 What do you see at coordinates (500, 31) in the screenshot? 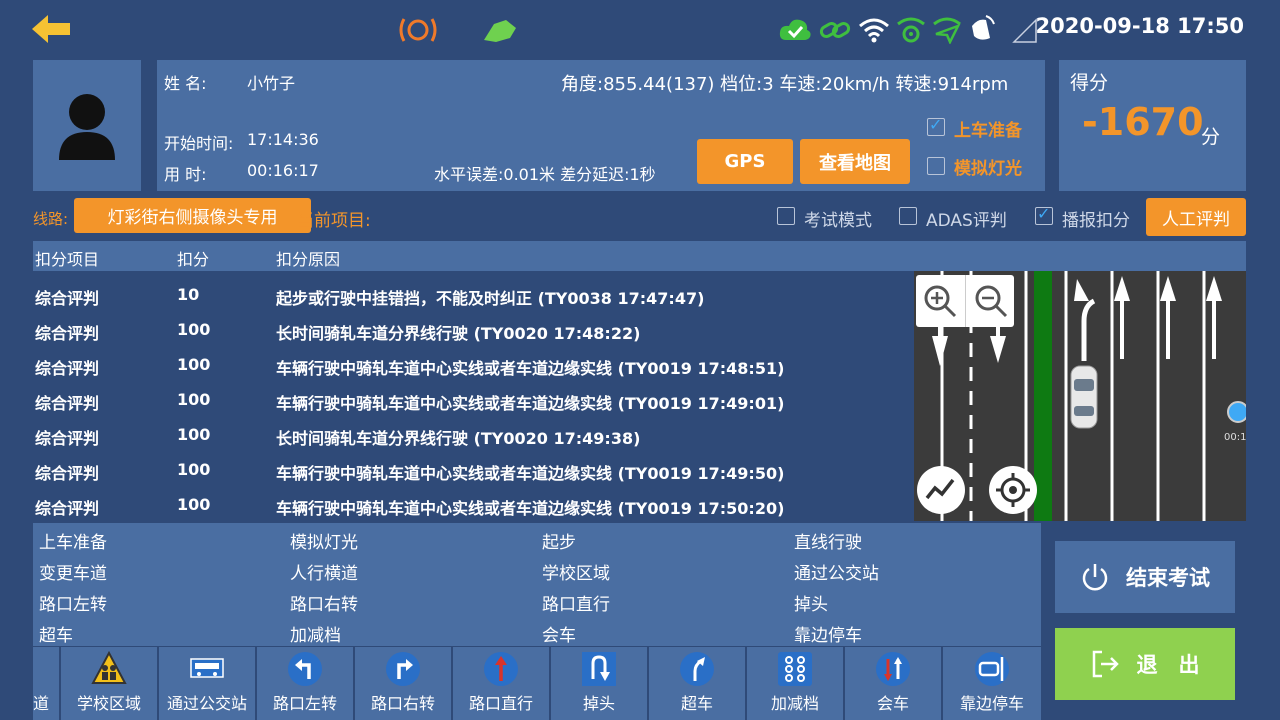
I see `car-signal-icon` at bounding box center [500, 31].